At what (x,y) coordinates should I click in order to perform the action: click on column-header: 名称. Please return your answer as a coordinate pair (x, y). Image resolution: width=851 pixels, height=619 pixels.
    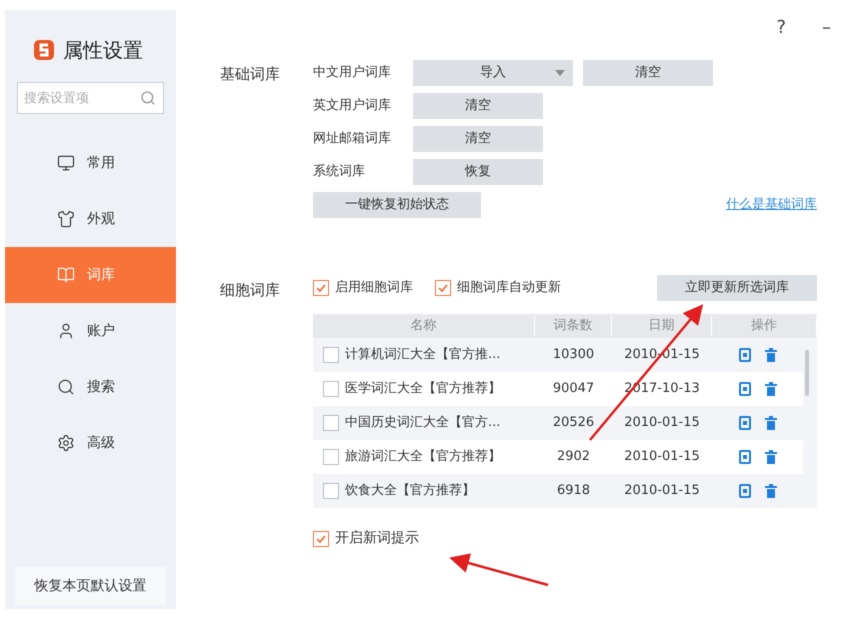
    Looking at the image, I should click on (424, 326).